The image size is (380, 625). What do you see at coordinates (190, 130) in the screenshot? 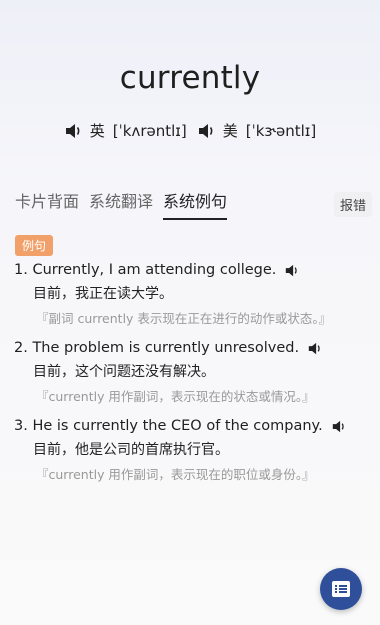
I see `pronunciation-row: 英 [ˈkʌrəntlɪ] 美 [ˈkɝəntlɪ]` at bounding box center [190, 130].